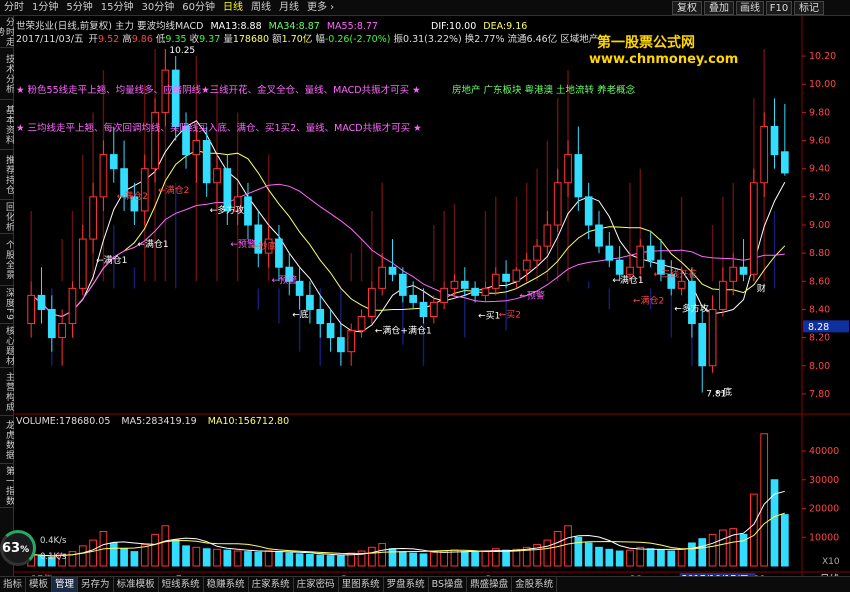 The image size is (850, 592). I want to click on bottom-tab-8: 庄家密码, so click(316, 584).